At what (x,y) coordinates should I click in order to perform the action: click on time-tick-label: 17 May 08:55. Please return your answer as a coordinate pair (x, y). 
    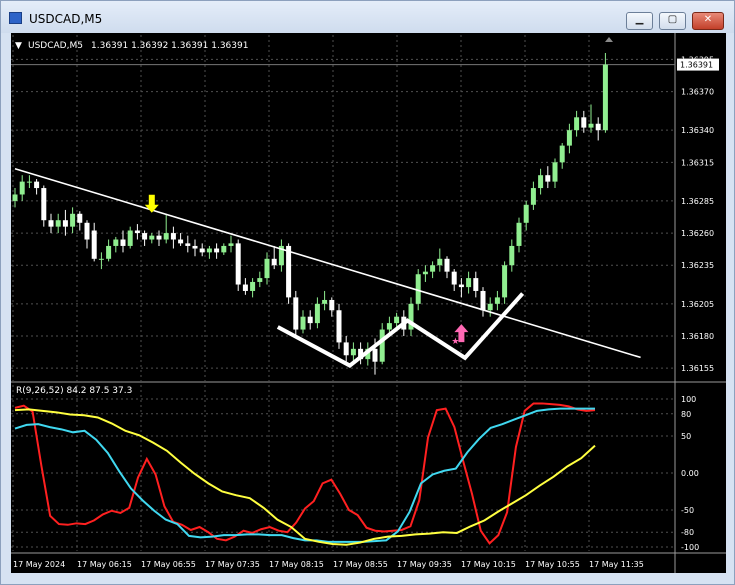
    Looking at the image, I should click on (360, 564).